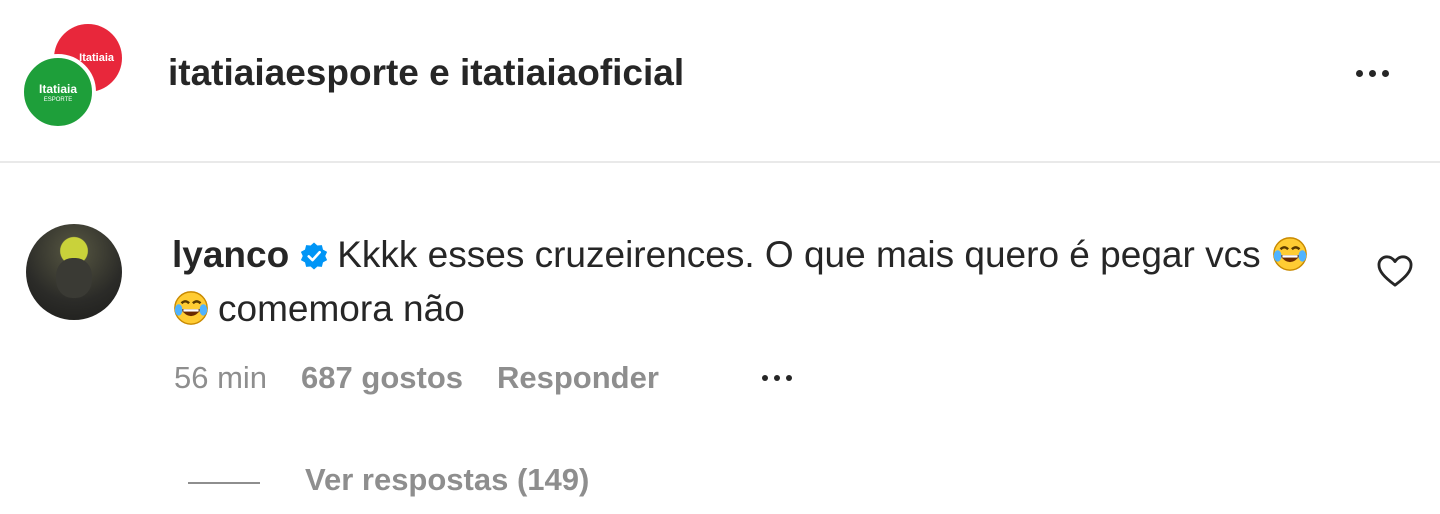 The image size is (1440, 514). Describe the element at coordinates (230, 254) in the screenshot. I see `comment-username: lyanco` at that location.